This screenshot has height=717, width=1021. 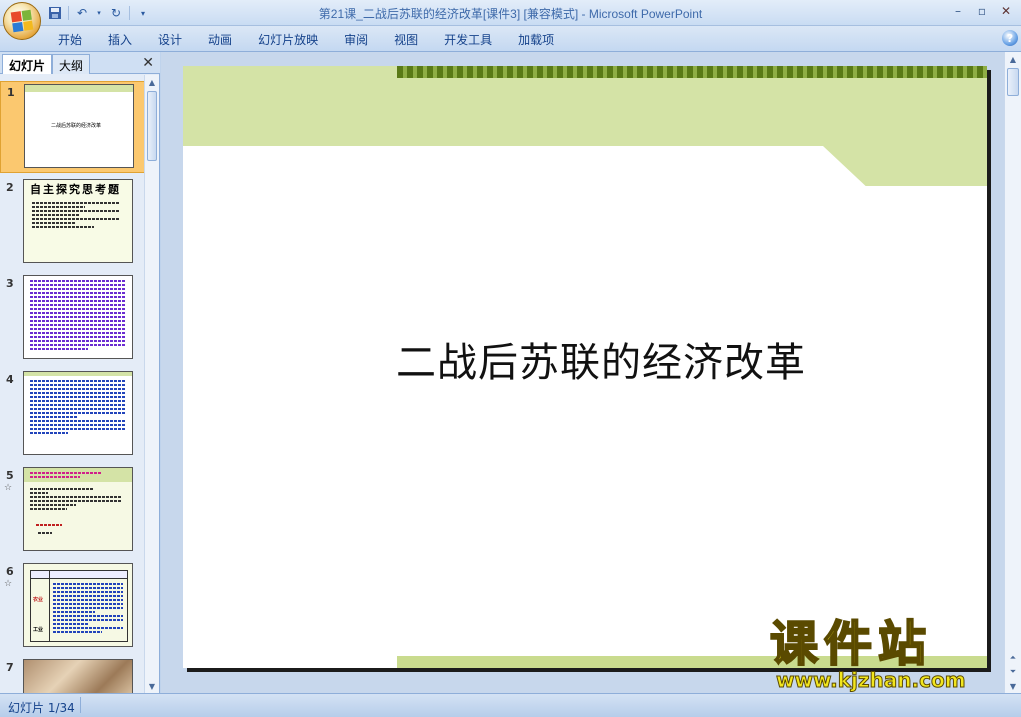 I want to click on tab-developer: 开发工具, so click(x=468, y=39).